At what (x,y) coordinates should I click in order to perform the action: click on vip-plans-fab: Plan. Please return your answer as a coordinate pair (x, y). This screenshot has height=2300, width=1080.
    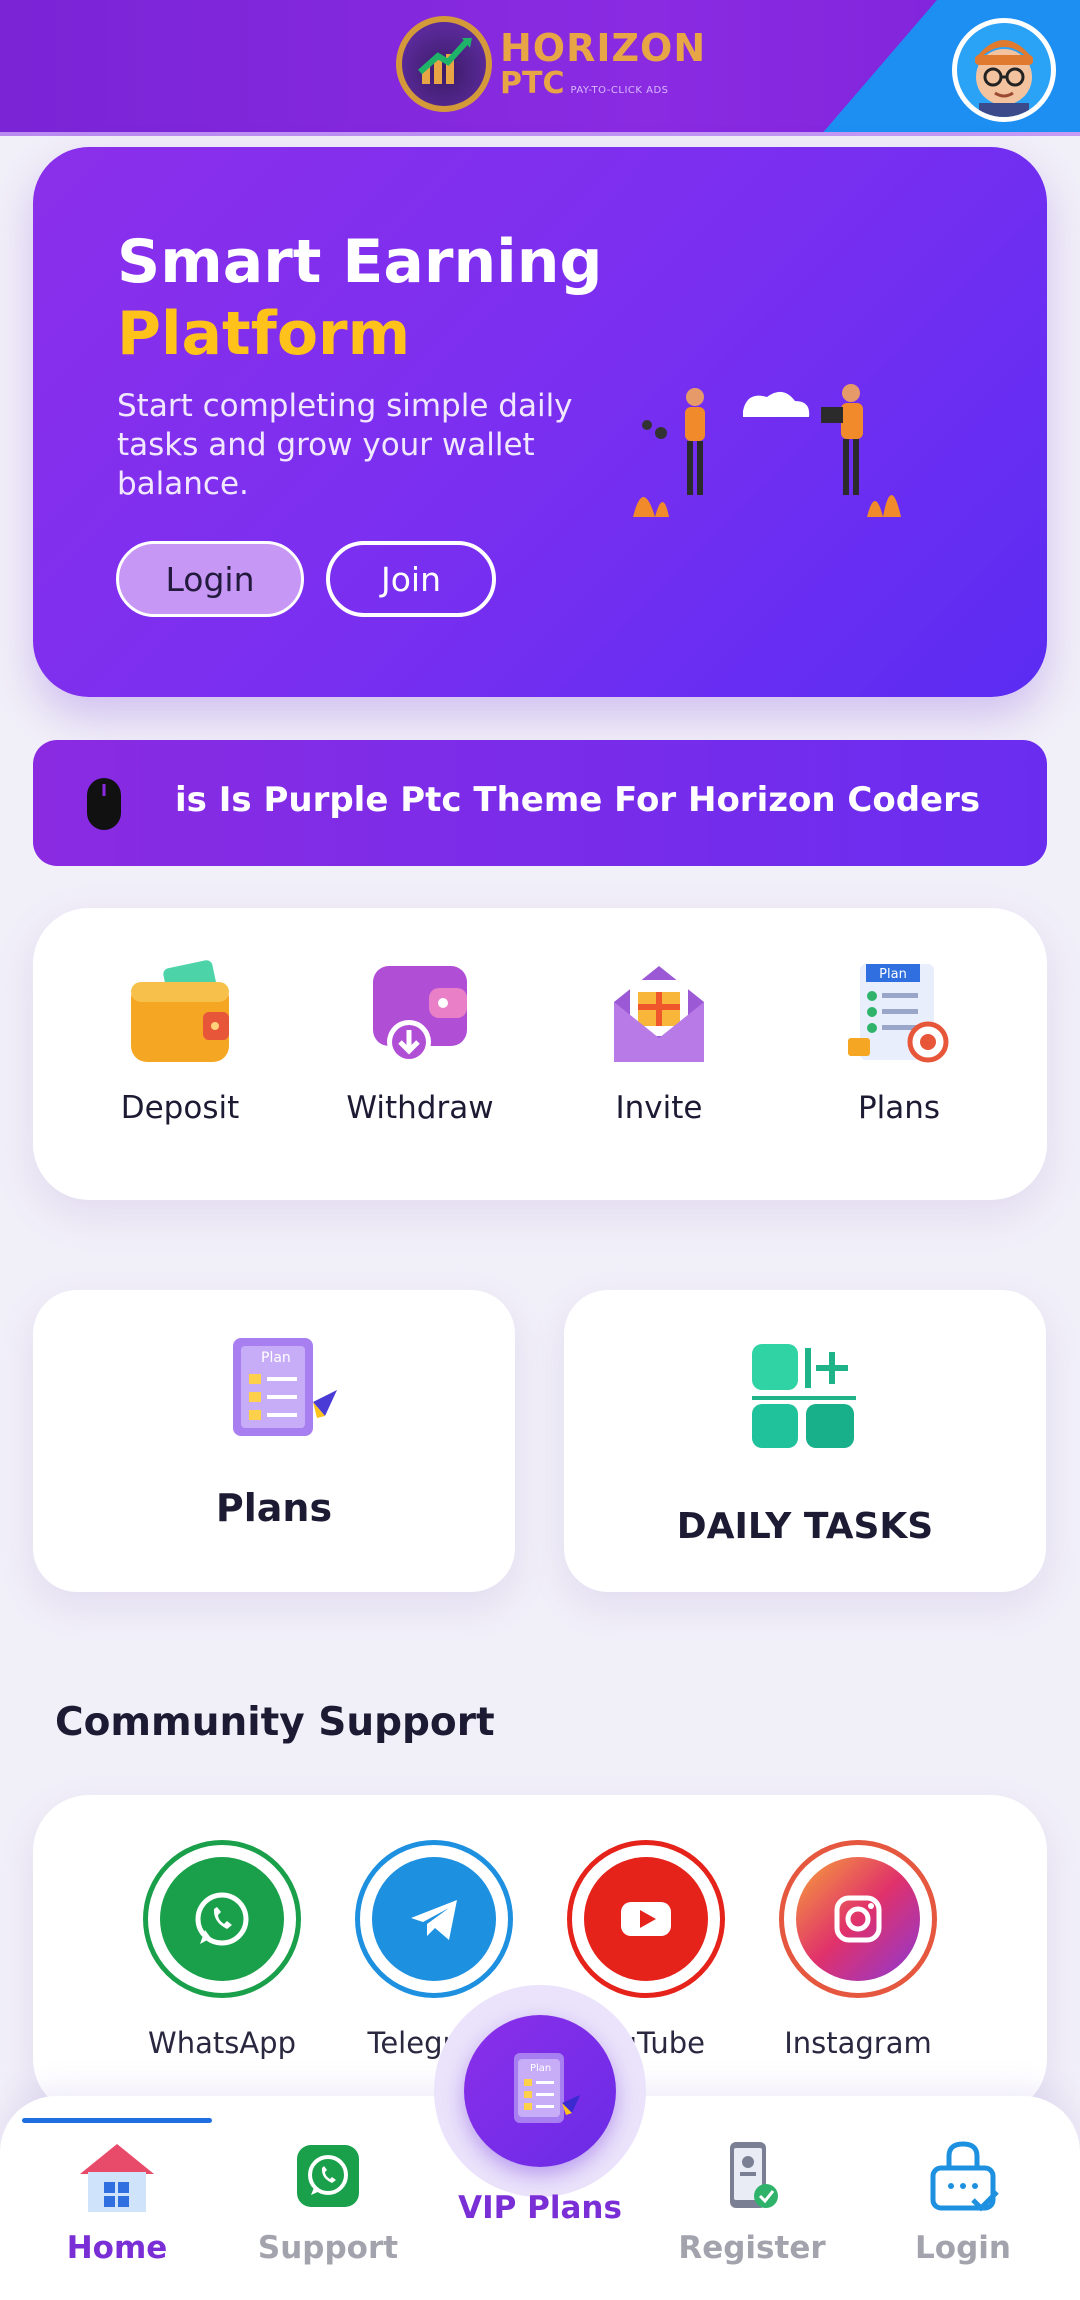
    Looking at the image, I should click on (540, 2091).